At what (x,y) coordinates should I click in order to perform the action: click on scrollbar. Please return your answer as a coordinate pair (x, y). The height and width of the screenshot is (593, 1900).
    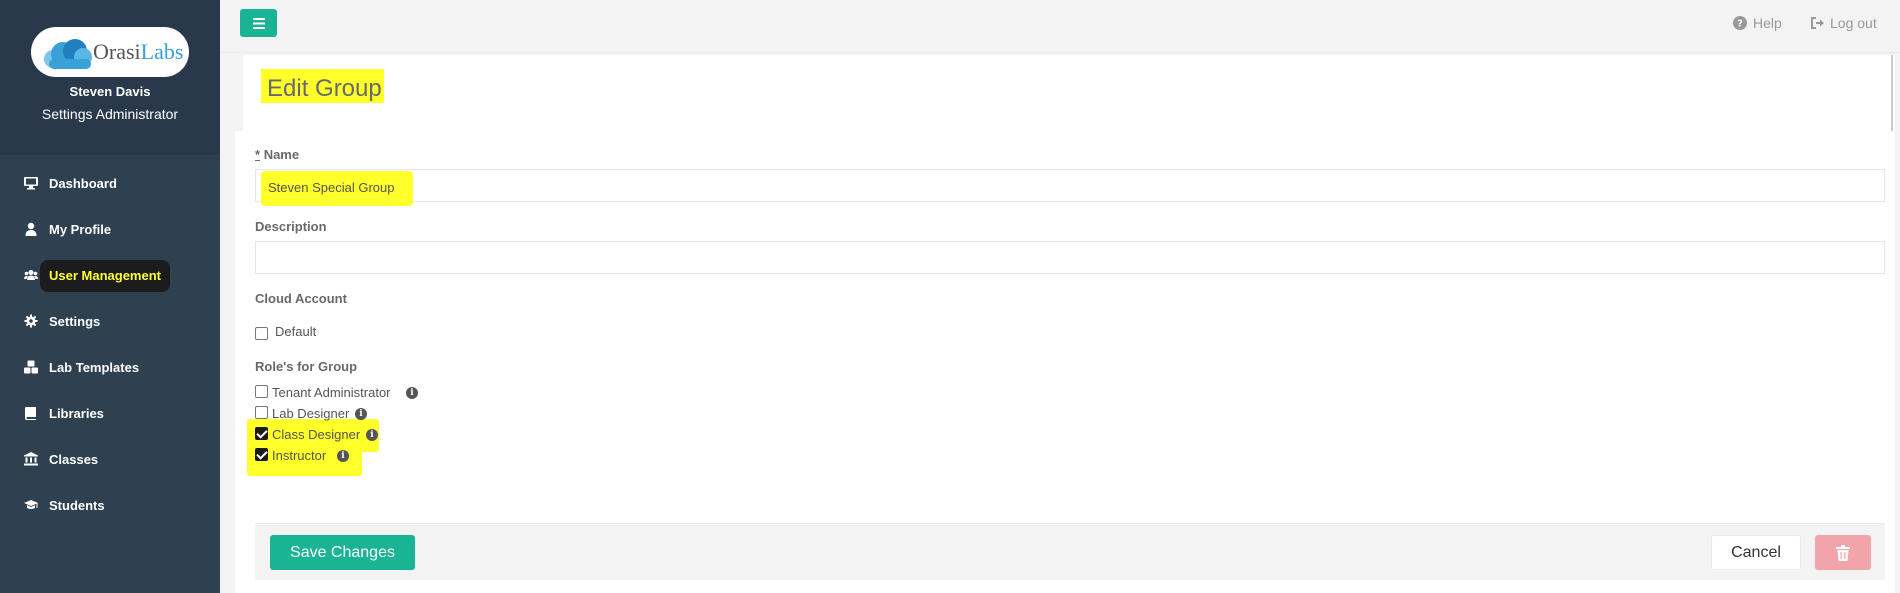
    Looking at the image, I should click on (1892, 93).